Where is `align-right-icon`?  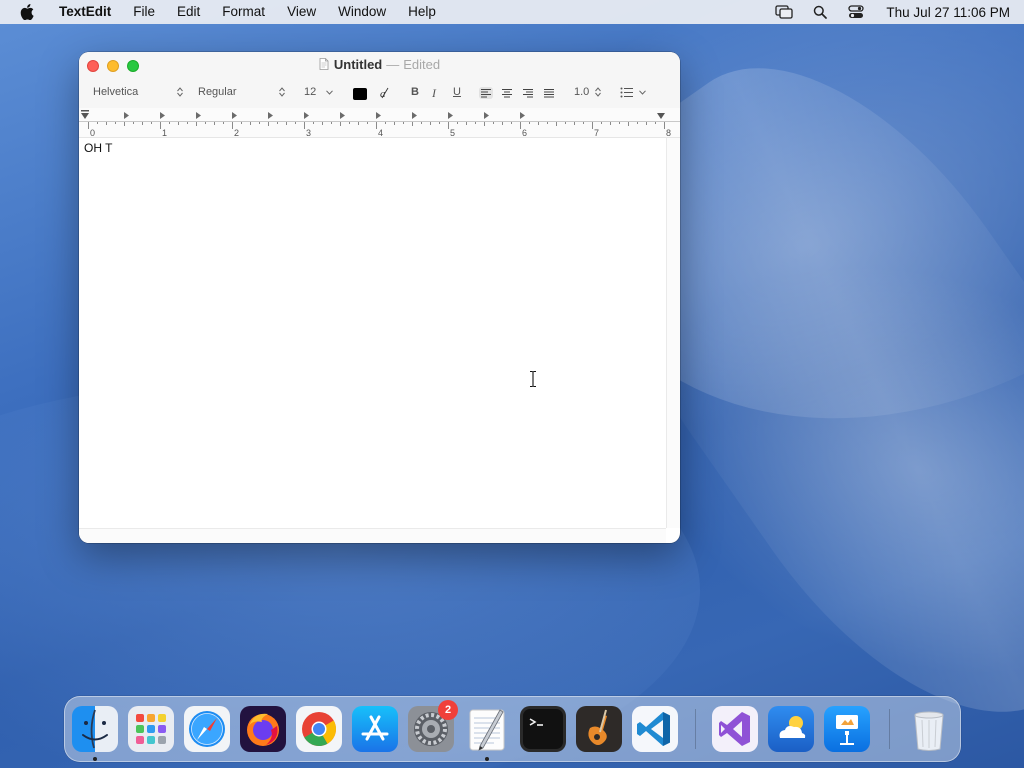 align-right-icon is located at coordinates (528, 93).